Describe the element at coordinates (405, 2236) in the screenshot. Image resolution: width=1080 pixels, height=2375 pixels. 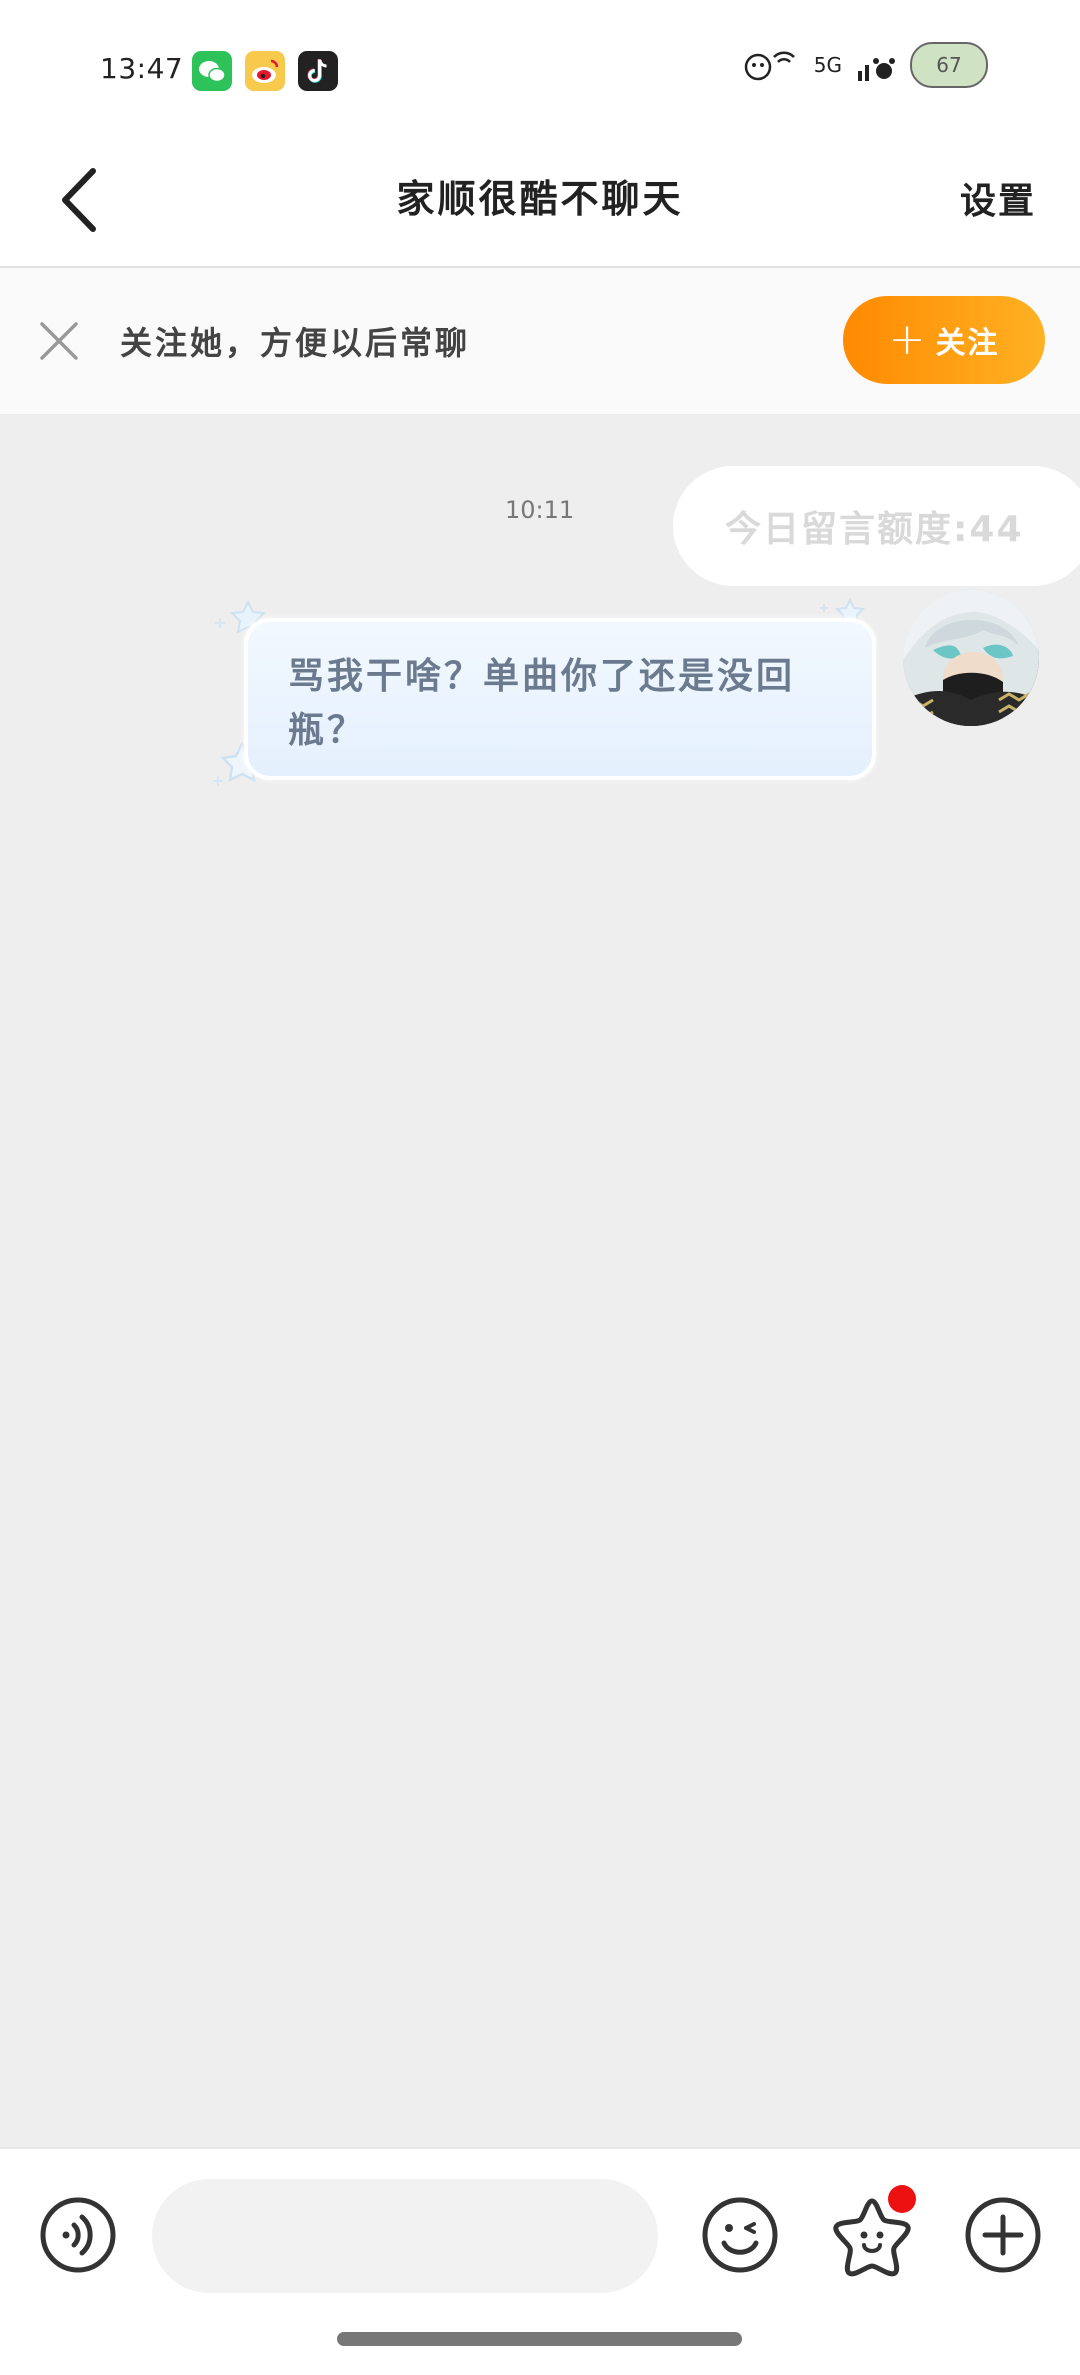
I see `message-input` at that location.